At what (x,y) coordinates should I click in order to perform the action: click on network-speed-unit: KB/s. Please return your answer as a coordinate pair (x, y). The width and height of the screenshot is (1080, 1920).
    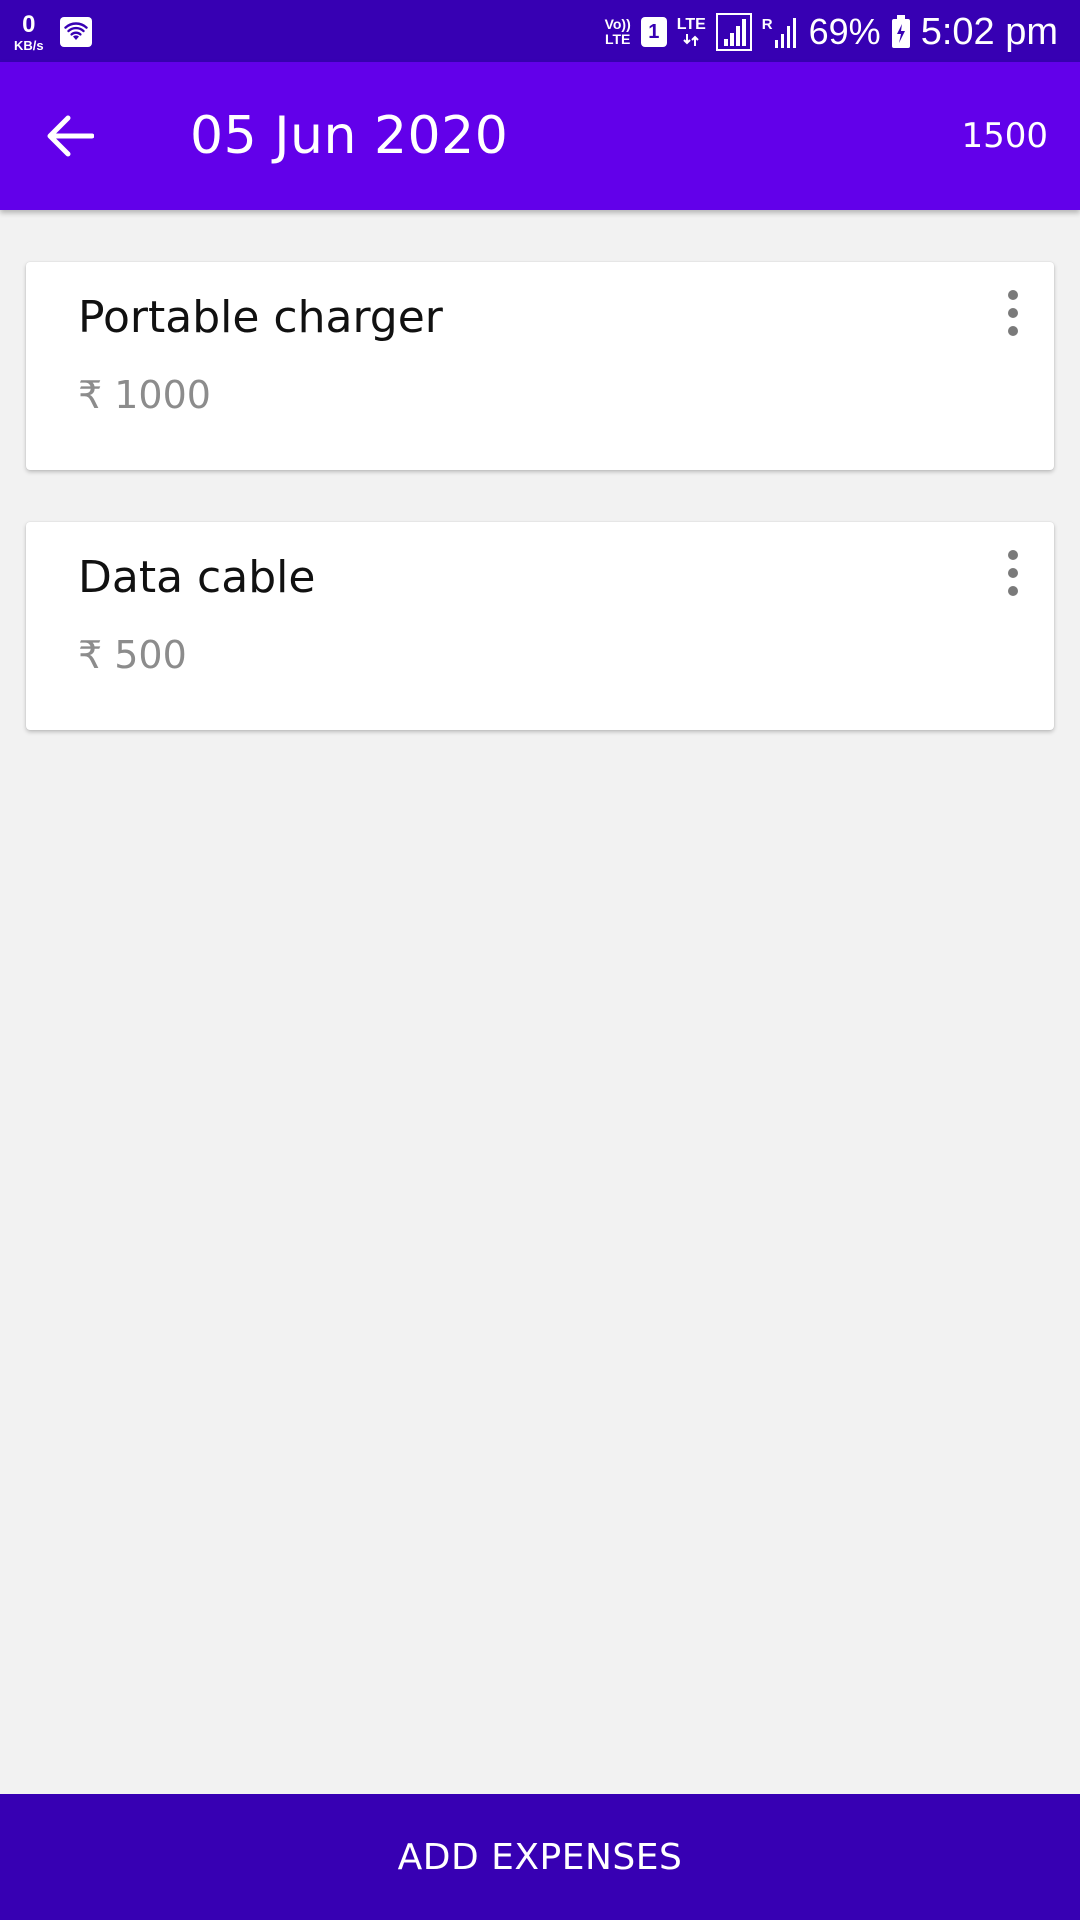
    Looking at the image, I should click on (29, 45).